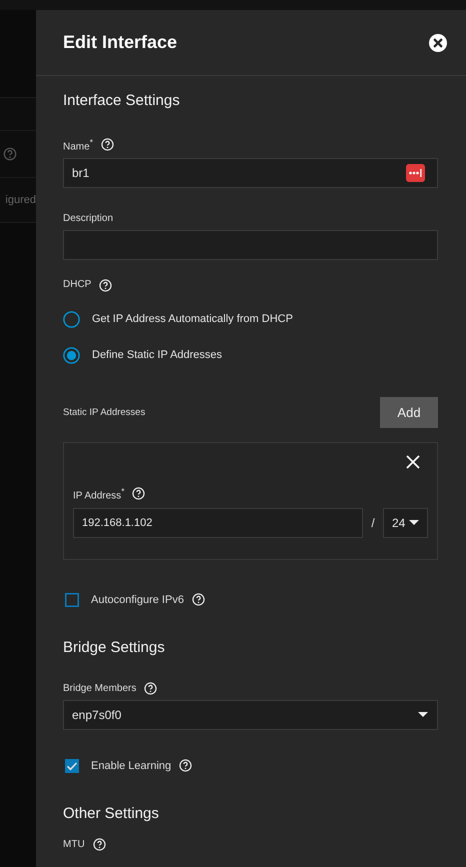  What do you see at coordinates (415, 173) in the screenshot?
I see `password-manager-icon` at bounding box center [415, 173].